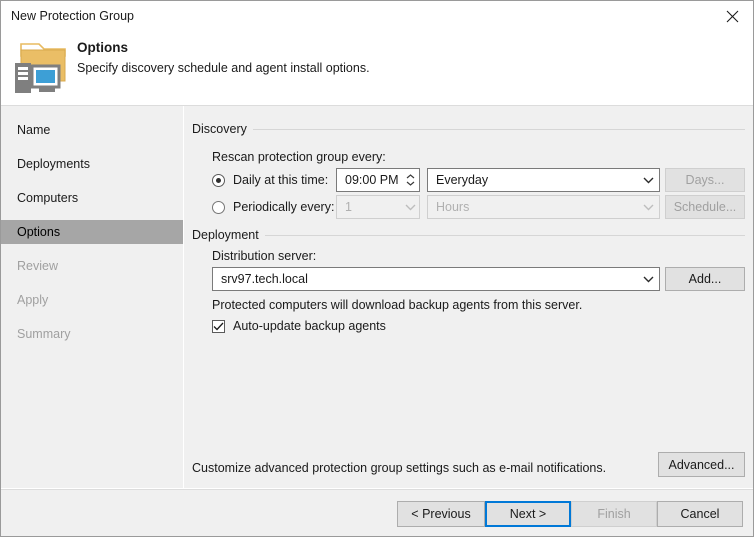 This screenshot has height=537, width=754. Describe the element at coordinates (377, 16) in the screenshot. I see `title-bar: New Protection Group` at that location.